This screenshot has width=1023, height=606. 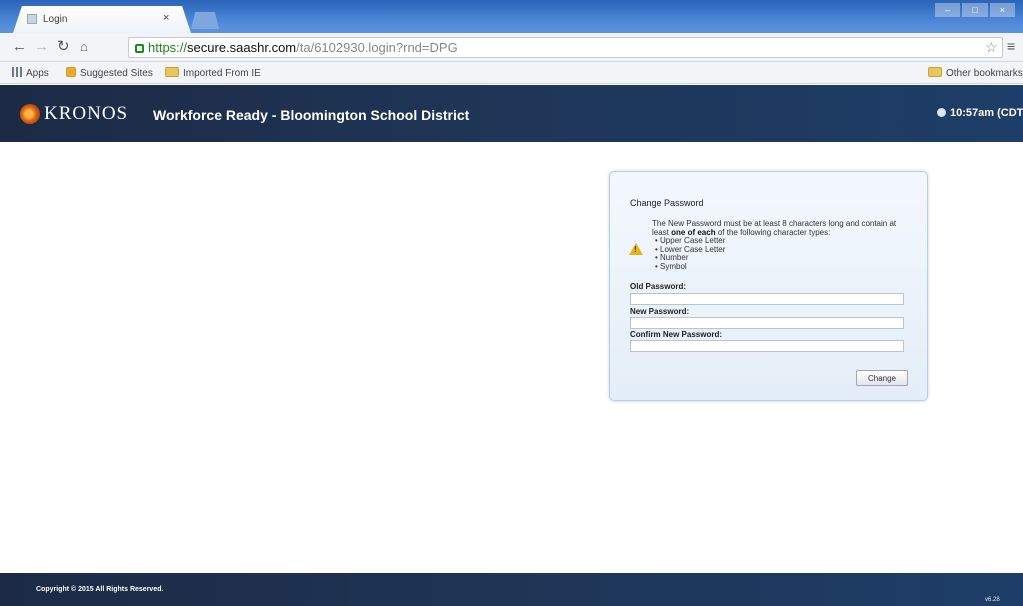 What do you see at coordinates (86, 113) in the screenshot?
I see `kronos-logo-text: KRONOS` at bounding box center [86, 113].